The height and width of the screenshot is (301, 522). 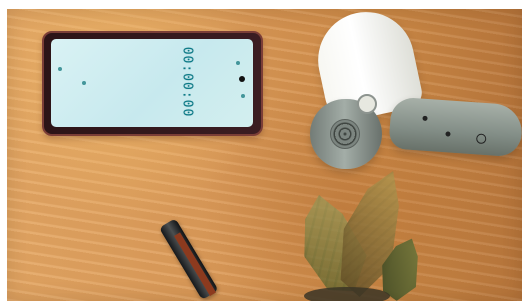 I want to click on smartphone: 00:00:00, so click(x=152, y=83).